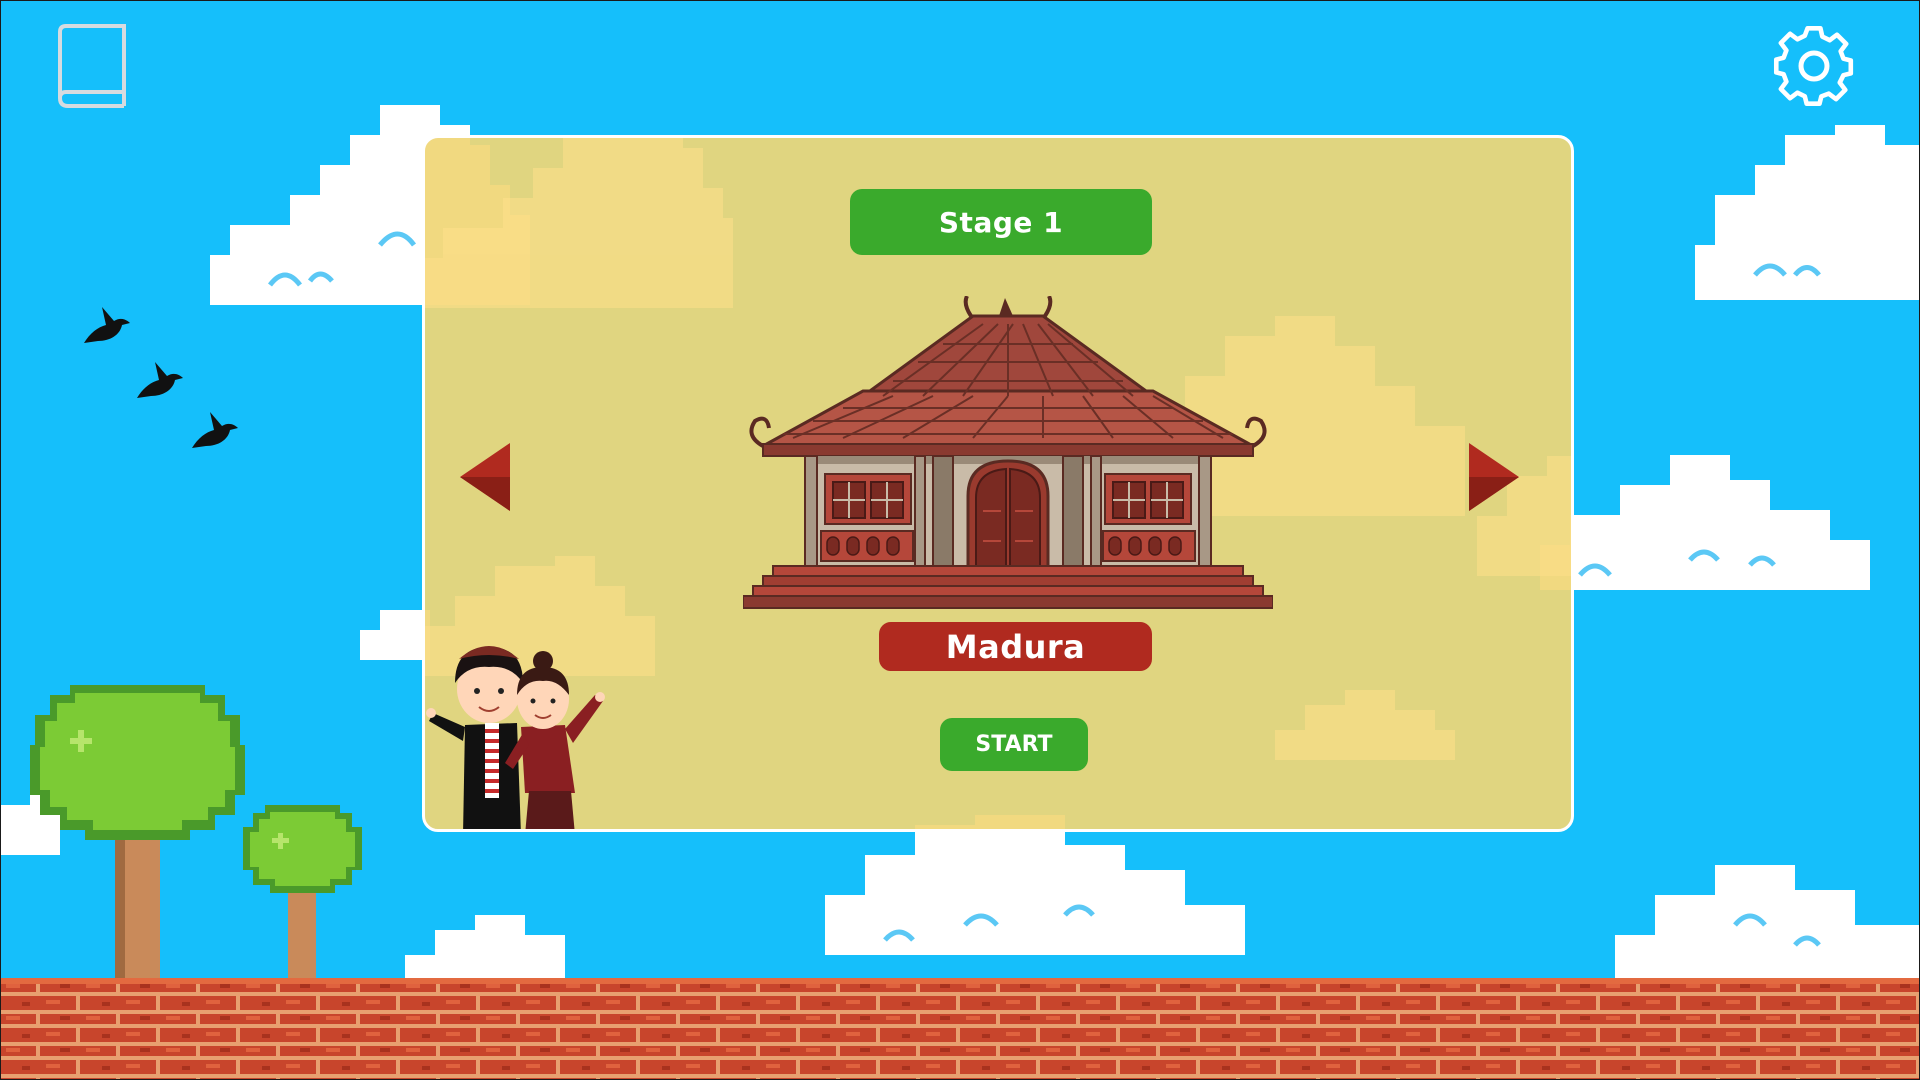 The image size is (1920, 1080). What do you see at coordinates (960, 1029) in the screenshot?
I see `brick-ground` at bounding box center [960, 1029].